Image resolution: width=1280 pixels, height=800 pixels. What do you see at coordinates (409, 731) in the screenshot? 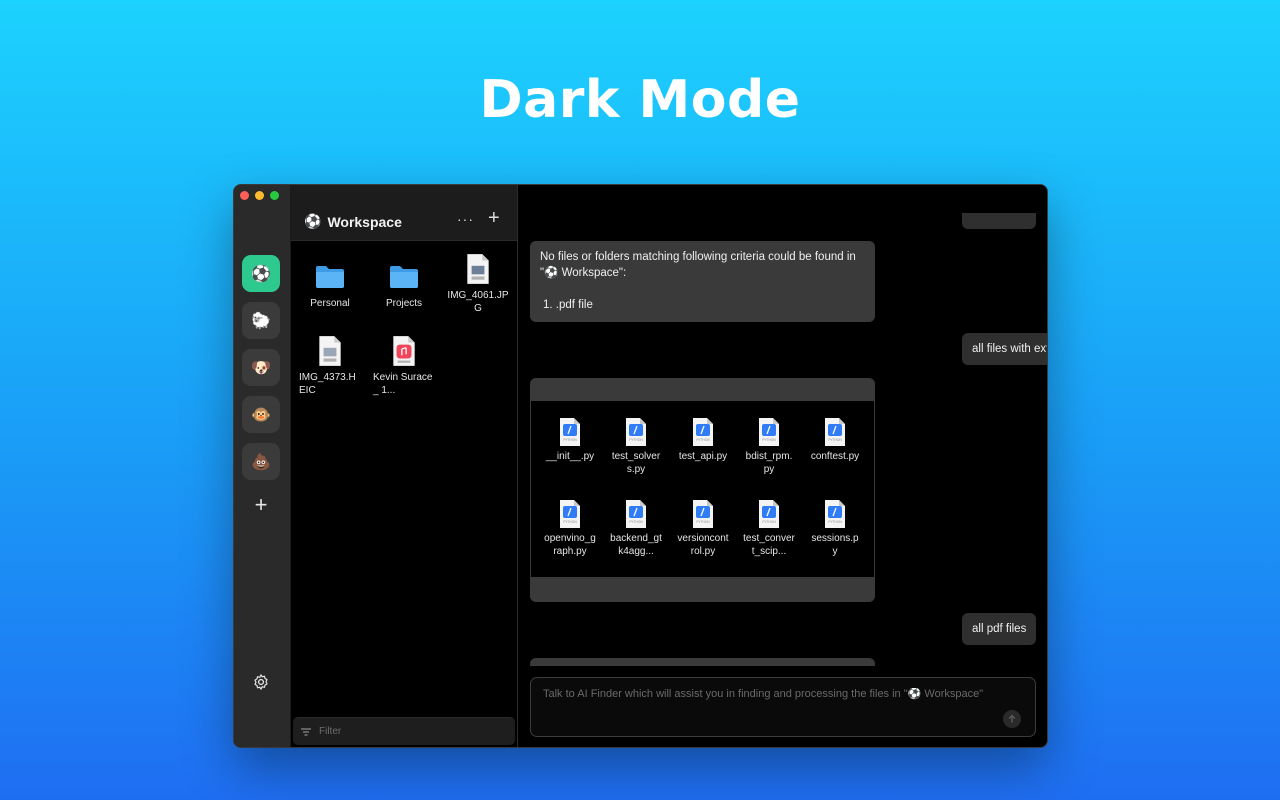
I see `filter-input` at bounding box center [409, 731].